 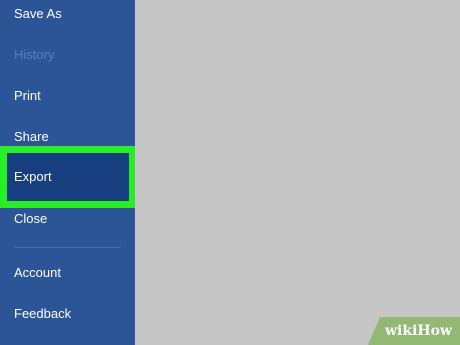 What do you see at coordinates (419, 331) in the screenshot?
I see `watermark-text: wikiHow` at bounding box center [419, 331].